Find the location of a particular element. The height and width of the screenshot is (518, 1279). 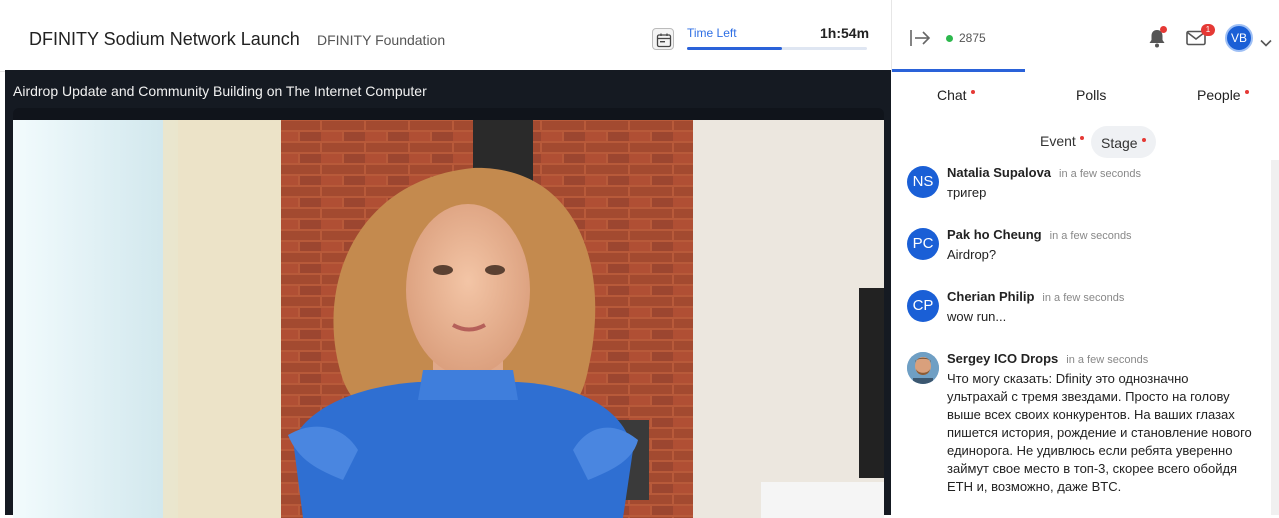

message-author: Cherian Philip in a few seconds is located at coordinates (1035, 296).